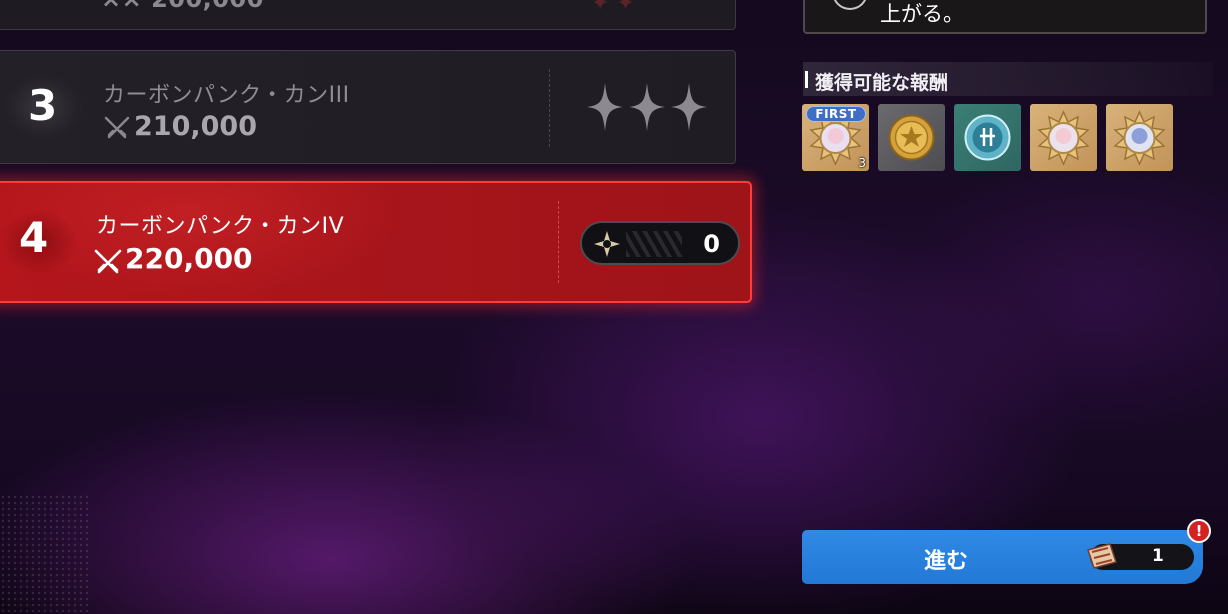  What do you see at coordinates (850, 5) in the screenshot?
I see `info-circle-icon` at bounding box center [850, 5].